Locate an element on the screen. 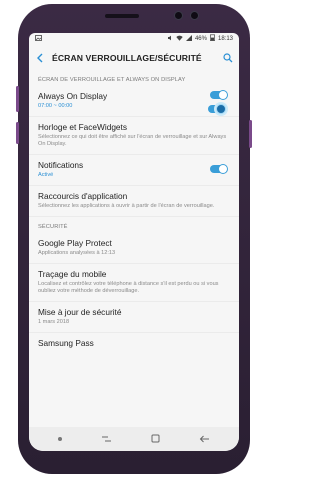 This screenshot has height=480, width=320. page-title: ÉCRAN VERROUILLAGE/SÉCURITÉ is located at coordinates (127, 58).